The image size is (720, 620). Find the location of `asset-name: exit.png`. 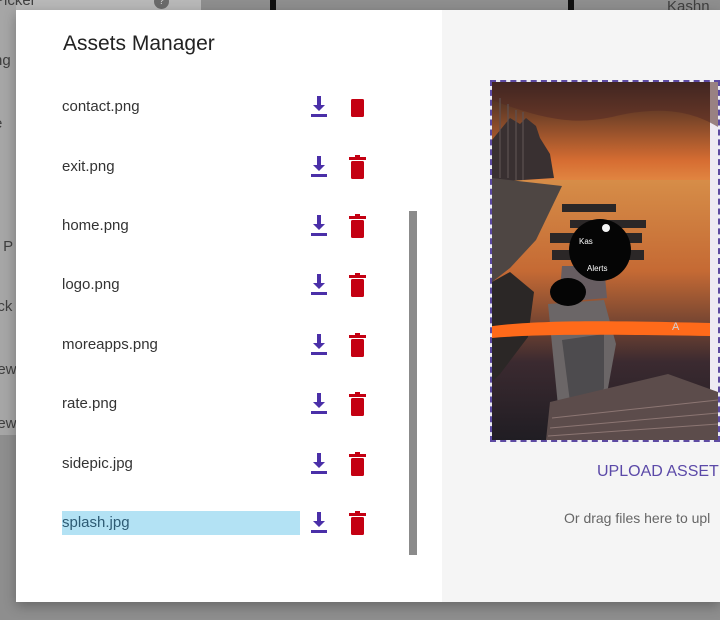

asset-name: exit.png is located at coordinates (181, 167).